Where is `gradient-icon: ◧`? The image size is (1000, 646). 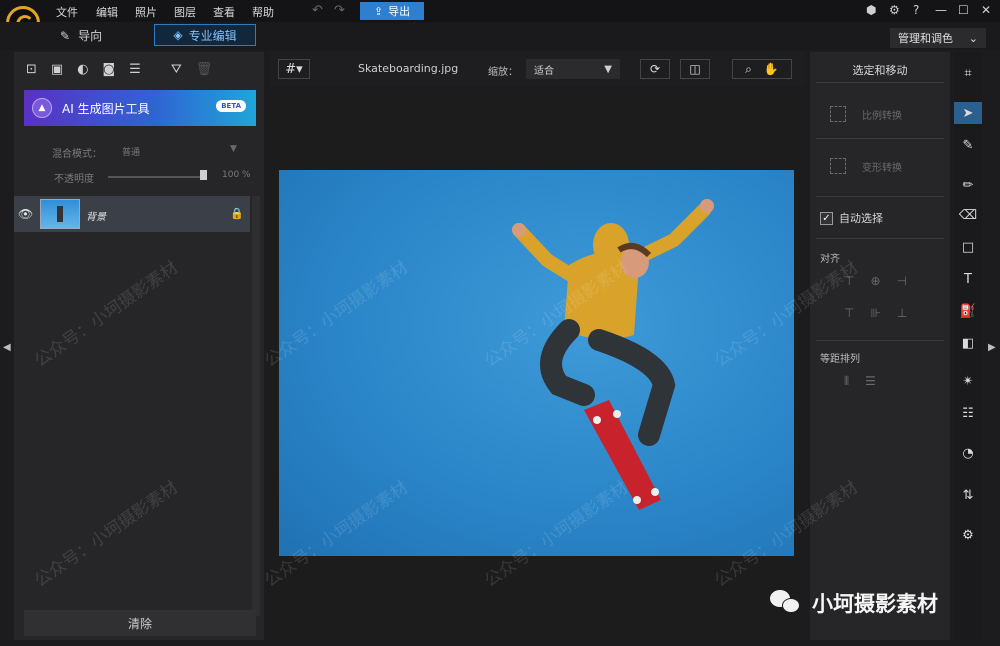
gradient-icon: ◧ is located at coordinates (968, 343).